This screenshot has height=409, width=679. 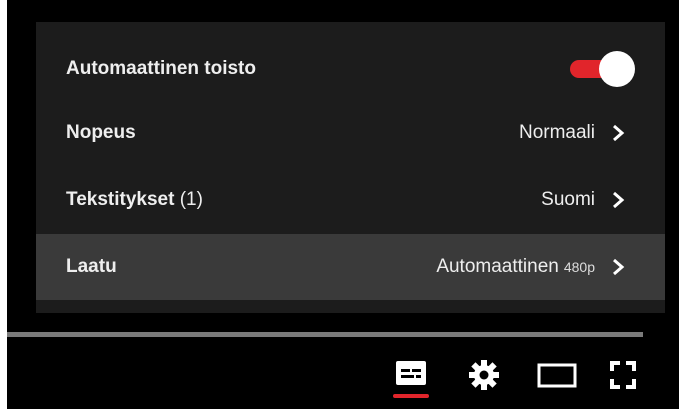 I want to click on autoplay-label: Automaattinen toisto, so click(x=161, y=68).